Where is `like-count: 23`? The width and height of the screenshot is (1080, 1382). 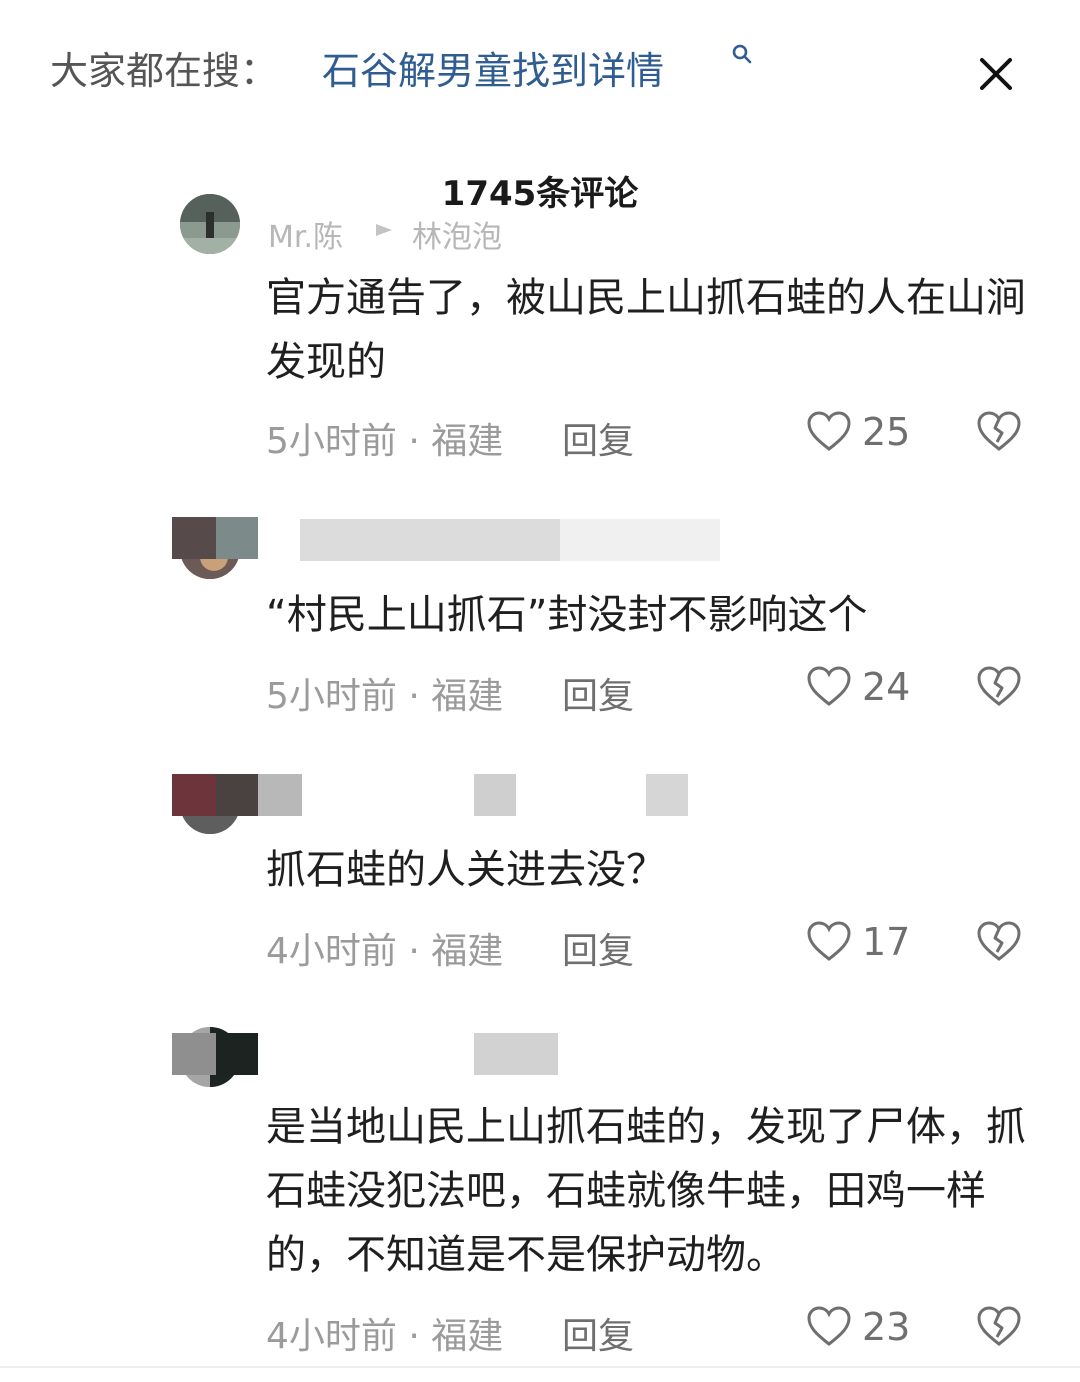
like-count: 23 is located at coordinates (886, 1327).